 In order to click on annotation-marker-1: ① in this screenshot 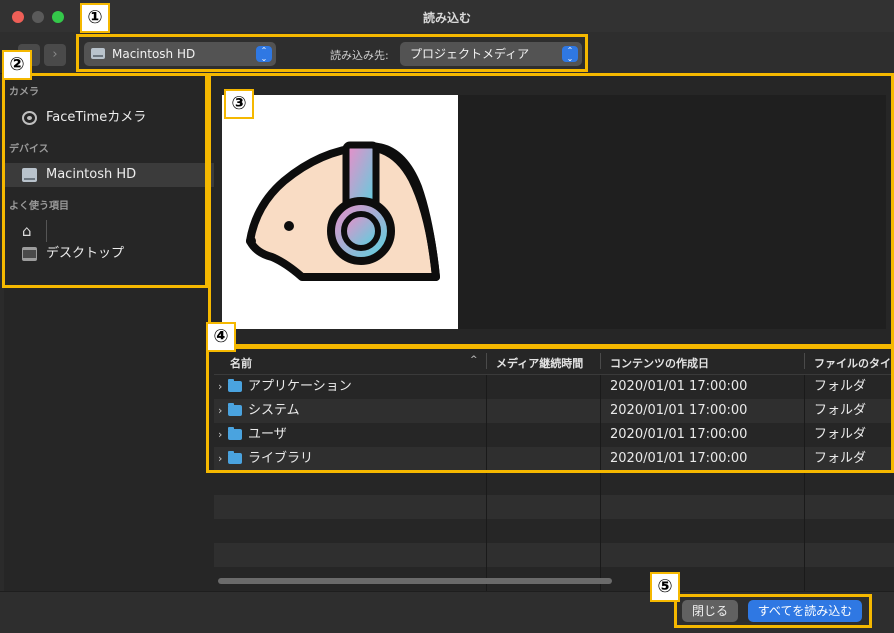, I will do `click(95, 18)`.